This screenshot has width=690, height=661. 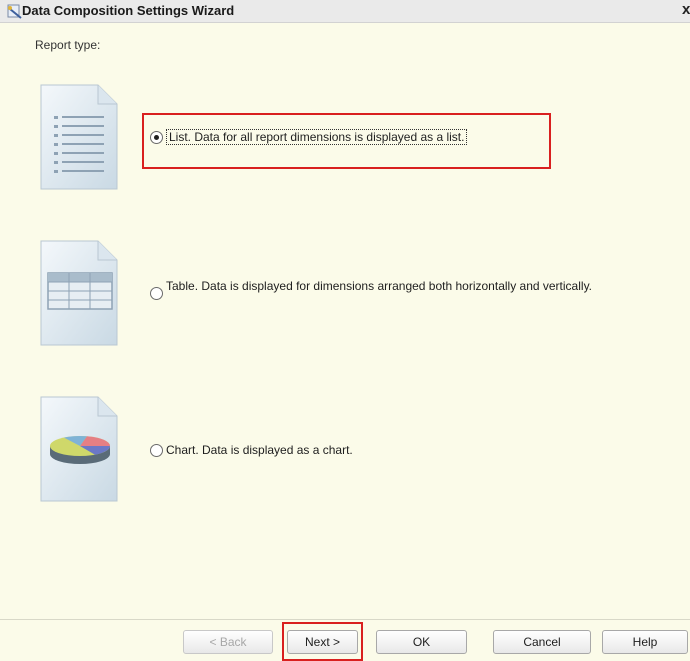 What do you see at coordinates (542, 642) in the screenshot?
I see `cancel-button: Cancel` at bounding box center [542, 642].